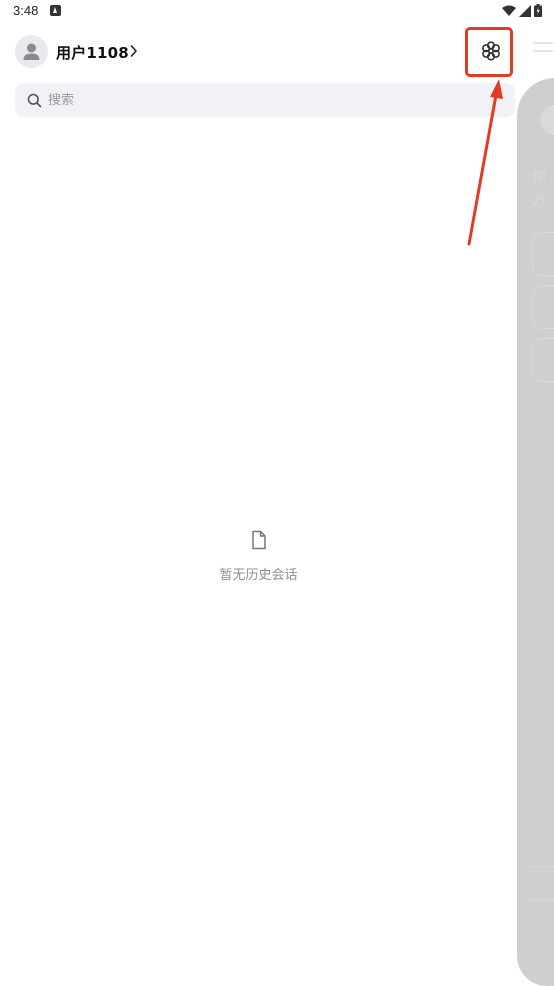 This screenshot has height=986, width=554. I want to click on notification-icon, so click(55, 10).